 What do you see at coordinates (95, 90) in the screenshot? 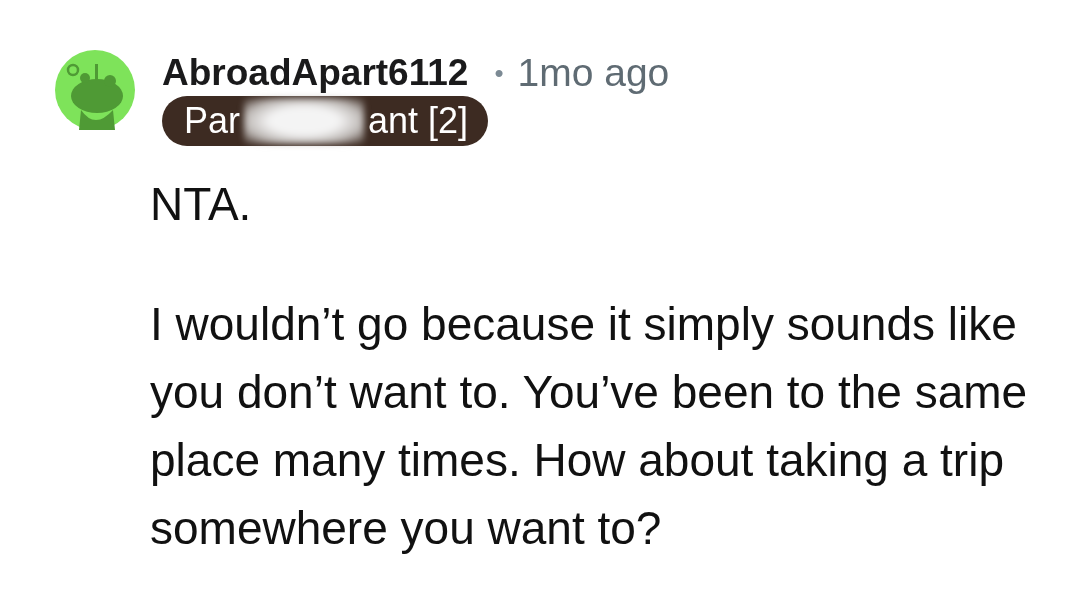
I see `avatar-icon` at bounding box center [95, 90].